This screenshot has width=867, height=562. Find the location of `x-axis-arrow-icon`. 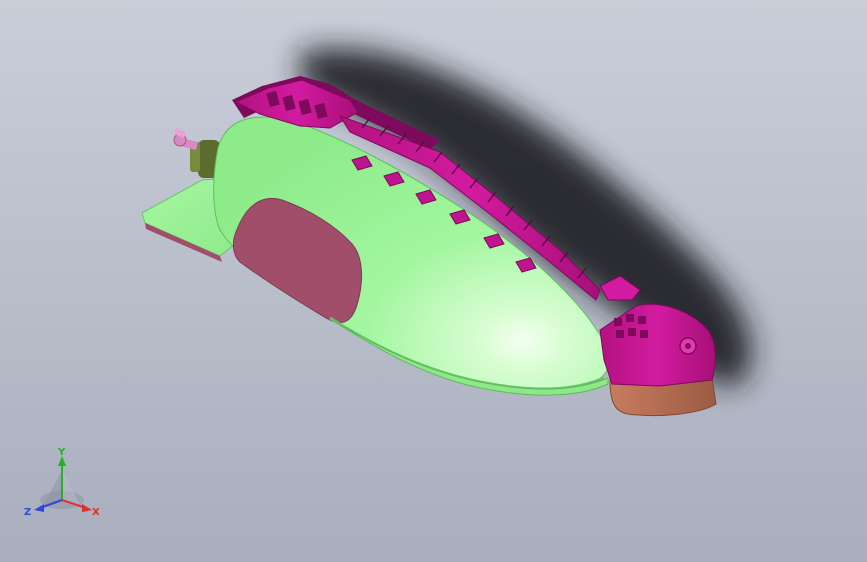

x-axis-arrow-icon is located at coordinates (87, 508).